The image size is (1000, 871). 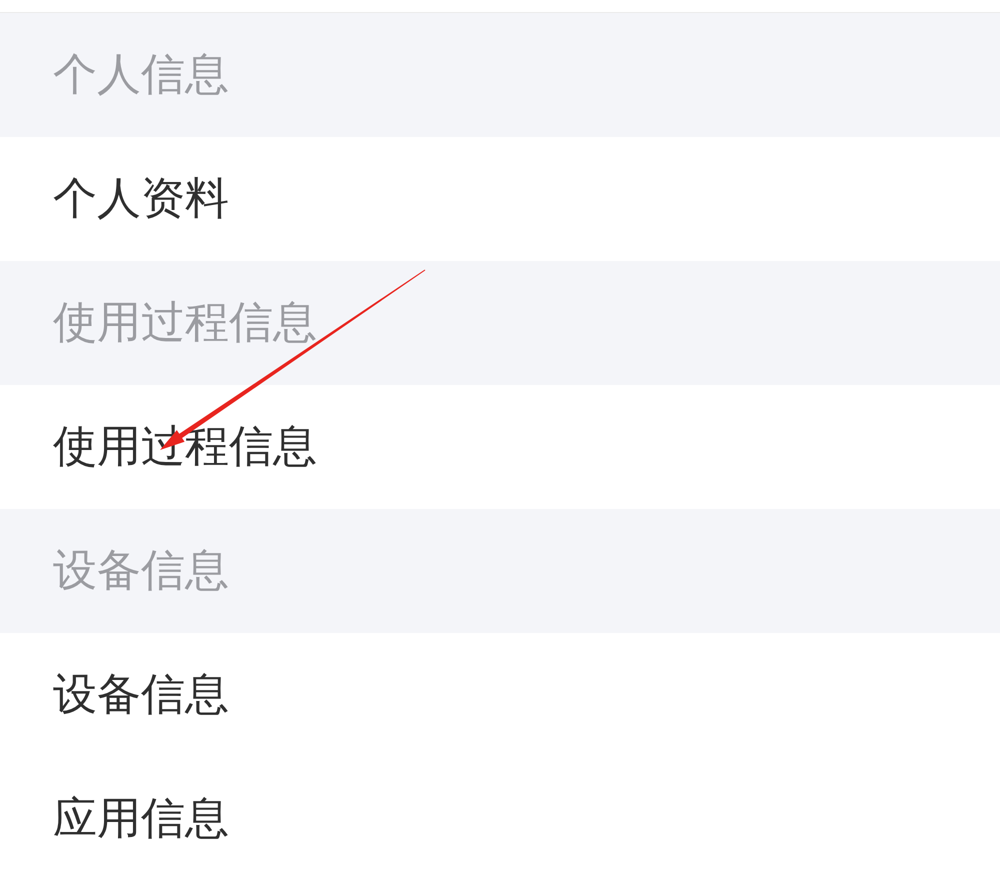 What do you see at coordinates (141, 75) in the screenshot?
I see `section-title: 个人信息` at bounding box center [141, 75].